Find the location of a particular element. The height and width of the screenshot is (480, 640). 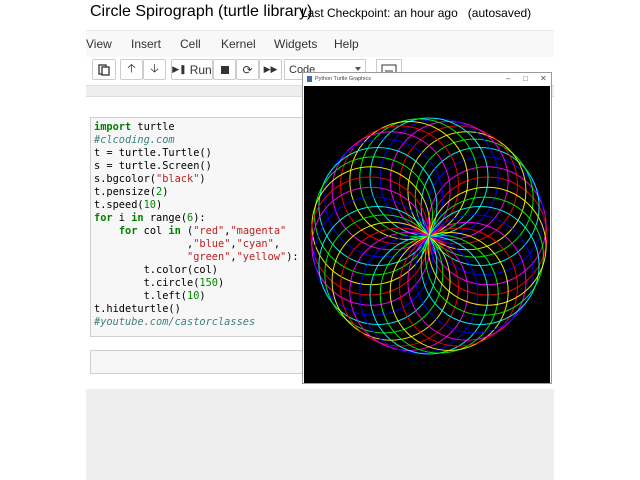

stop-icon is located at coordinates (224, 69).